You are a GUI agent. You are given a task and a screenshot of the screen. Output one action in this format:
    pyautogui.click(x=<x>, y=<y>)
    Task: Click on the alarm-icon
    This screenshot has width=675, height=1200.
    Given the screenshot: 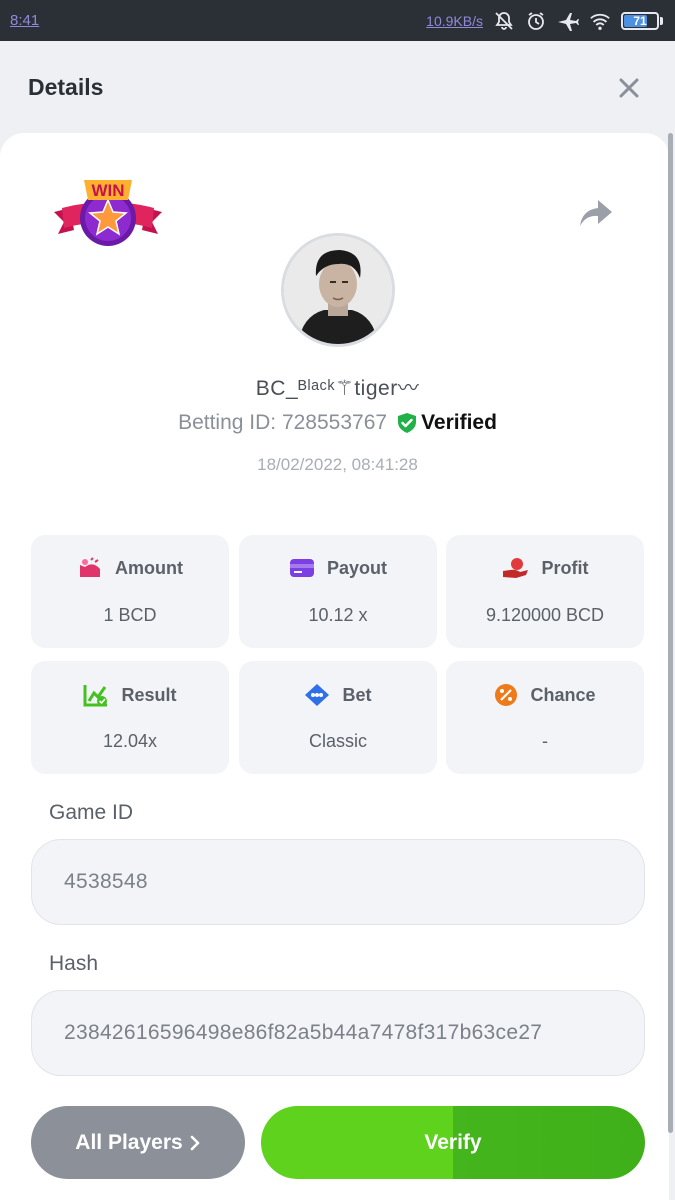 What is the action you would take?
    pyautogui.click(x=536, y=21)
    